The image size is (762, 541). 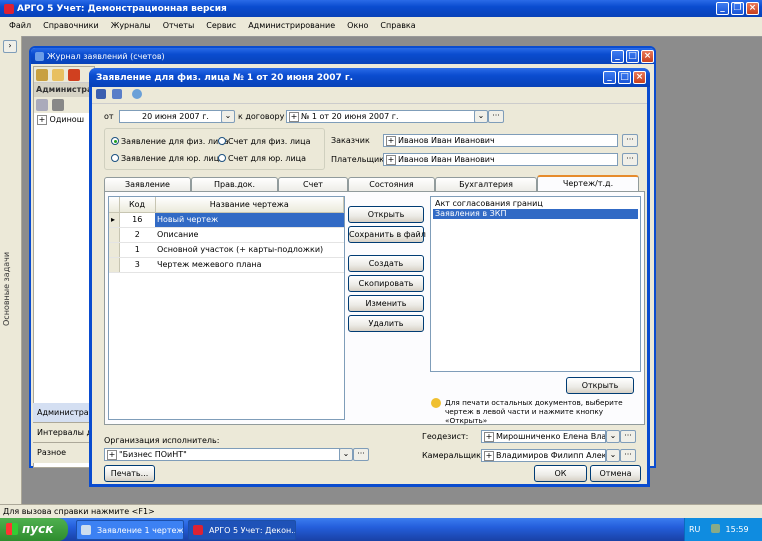 I want to click on table-row: 3 Чертеж межевого плана, so click(x=226, y=265).